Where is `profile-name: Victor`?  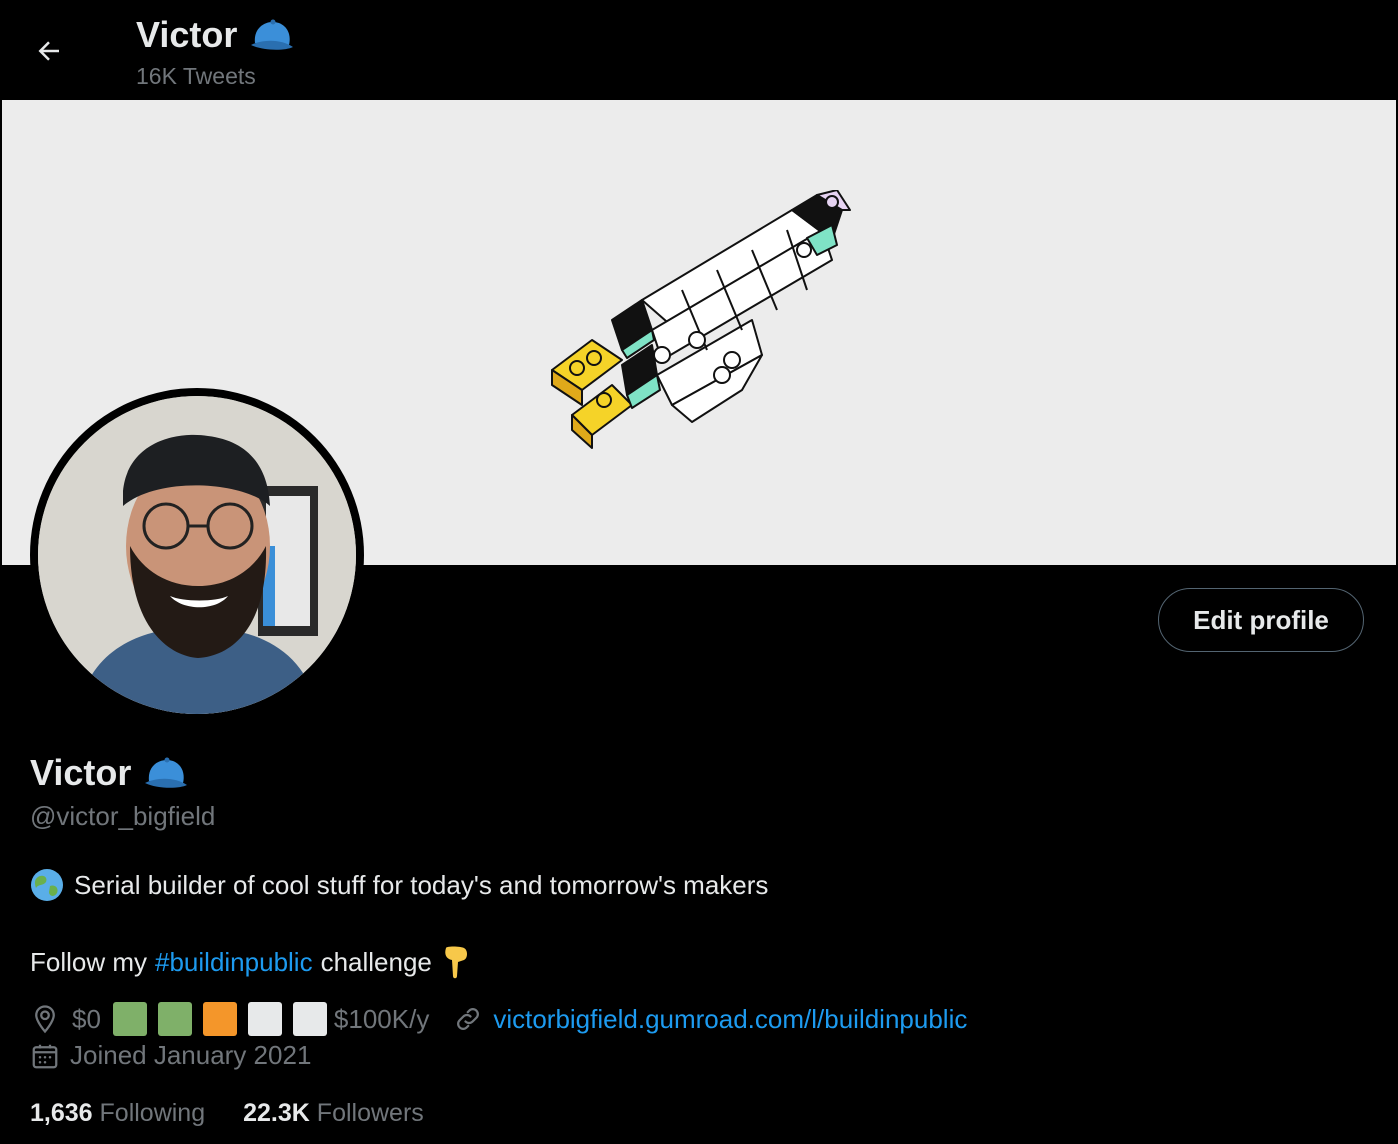 profile-name: Victor is located at coordinates (109, 773).